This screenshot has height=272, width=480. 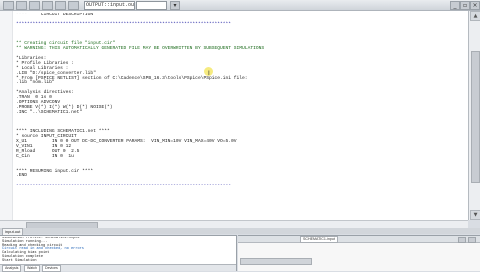 I want to click on pane-button-icon, so click(x=462, y=240).